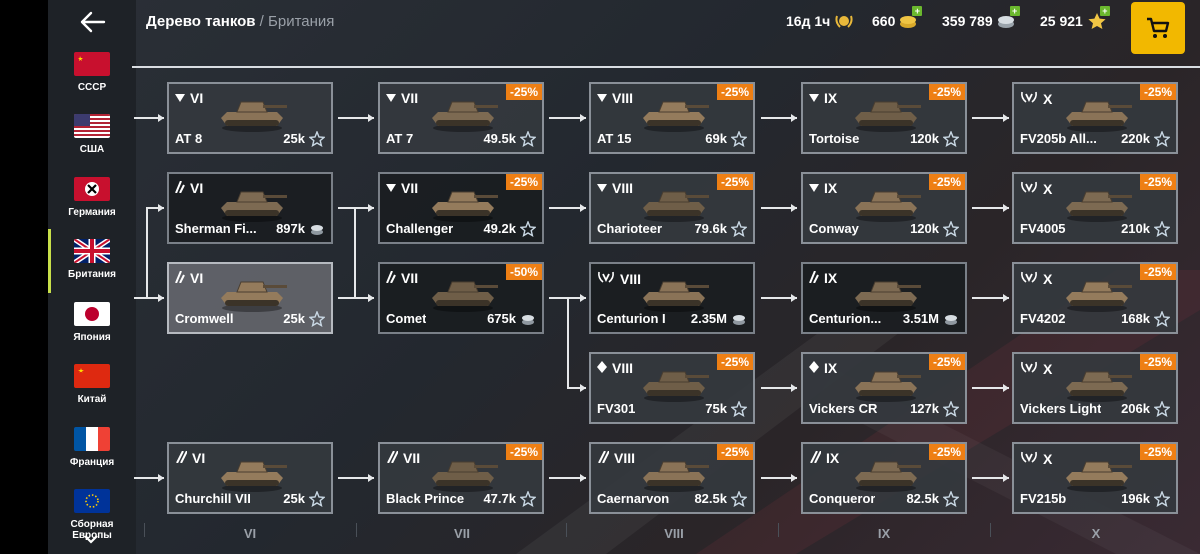 The height and width of the screenshot is (554, 1200). Describe the element at coordinates (672, 208) in the screenshot. I see `tank-card: VIII -25% Charioteer 79.6k` at that location.